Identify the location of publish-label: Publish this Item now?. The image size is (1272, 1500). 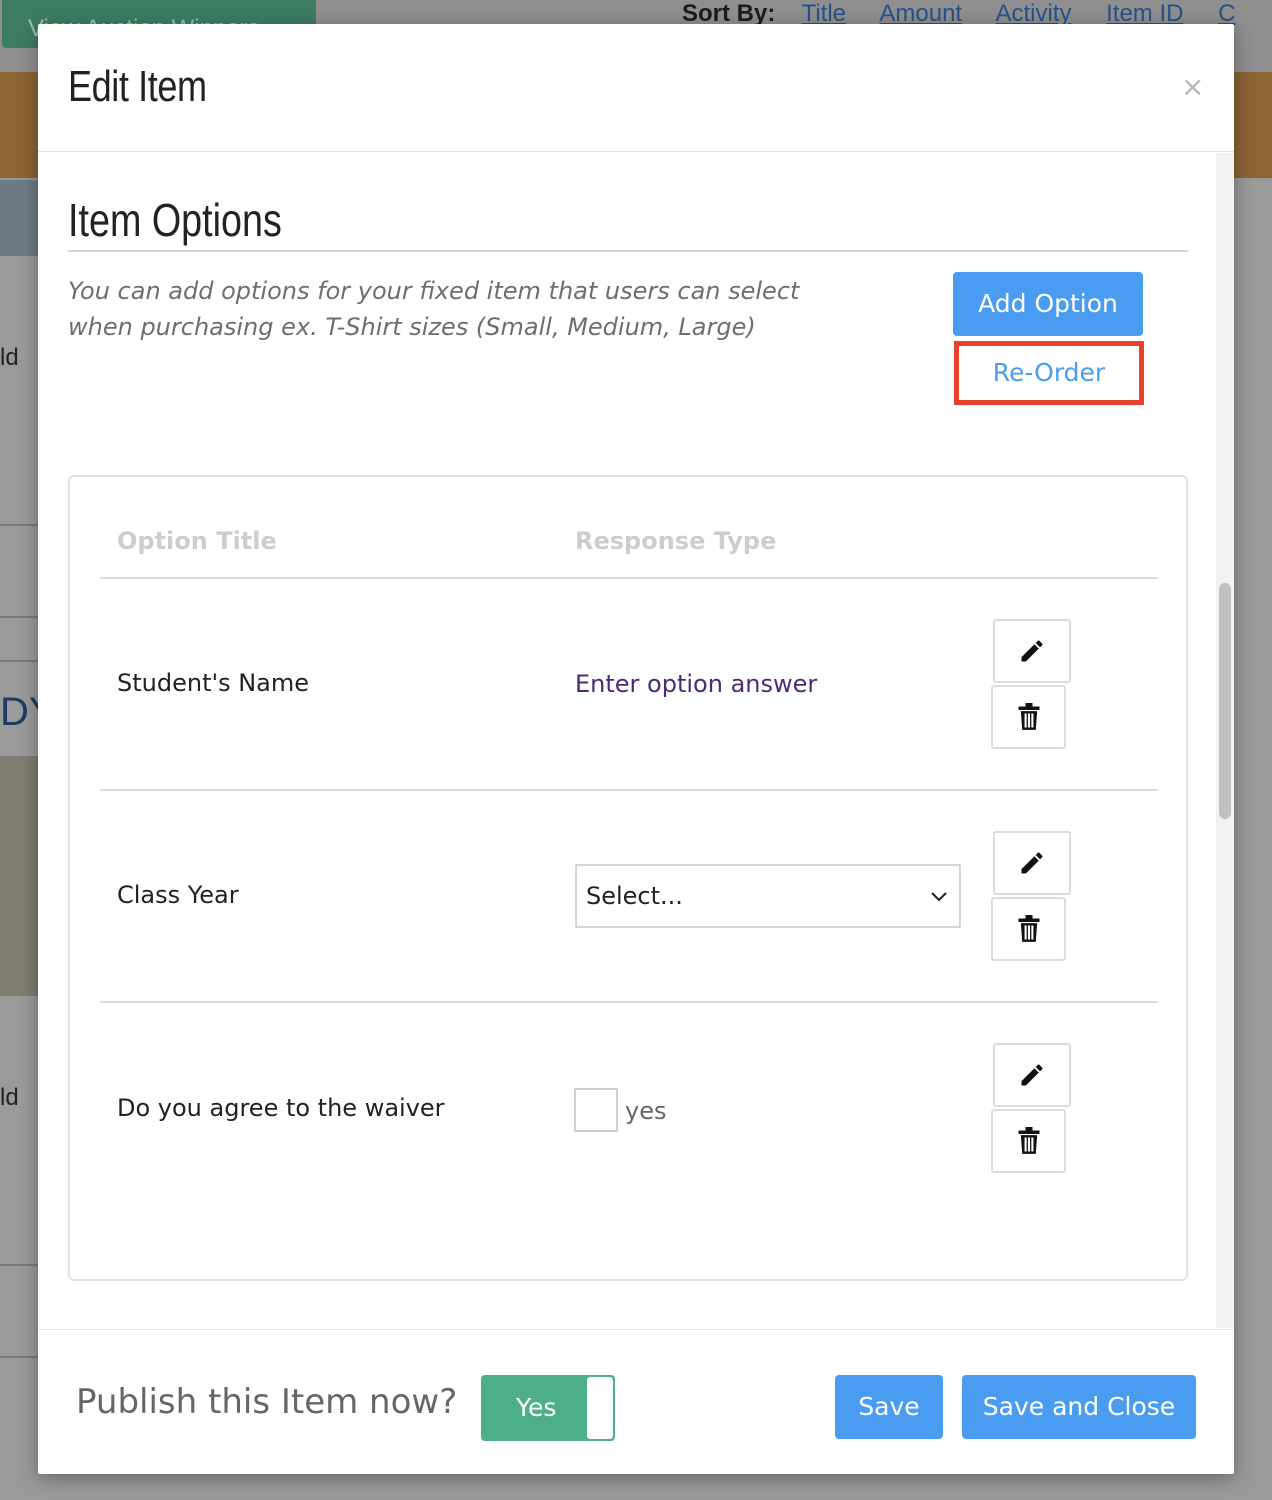
(267, 1402).